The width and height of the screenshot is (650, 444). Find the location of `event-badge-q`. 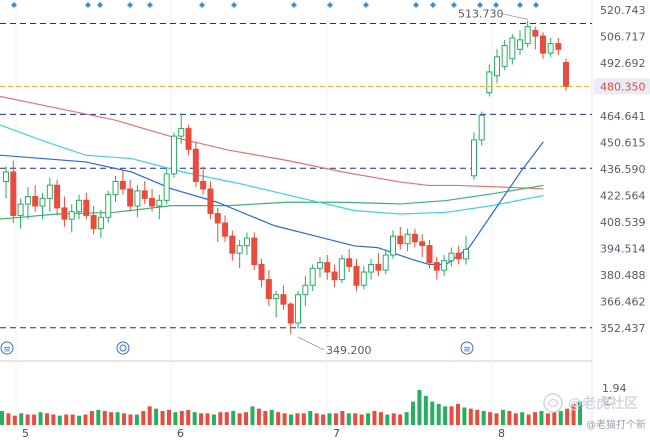

event-badge-q is located at coordinates (123, 348).